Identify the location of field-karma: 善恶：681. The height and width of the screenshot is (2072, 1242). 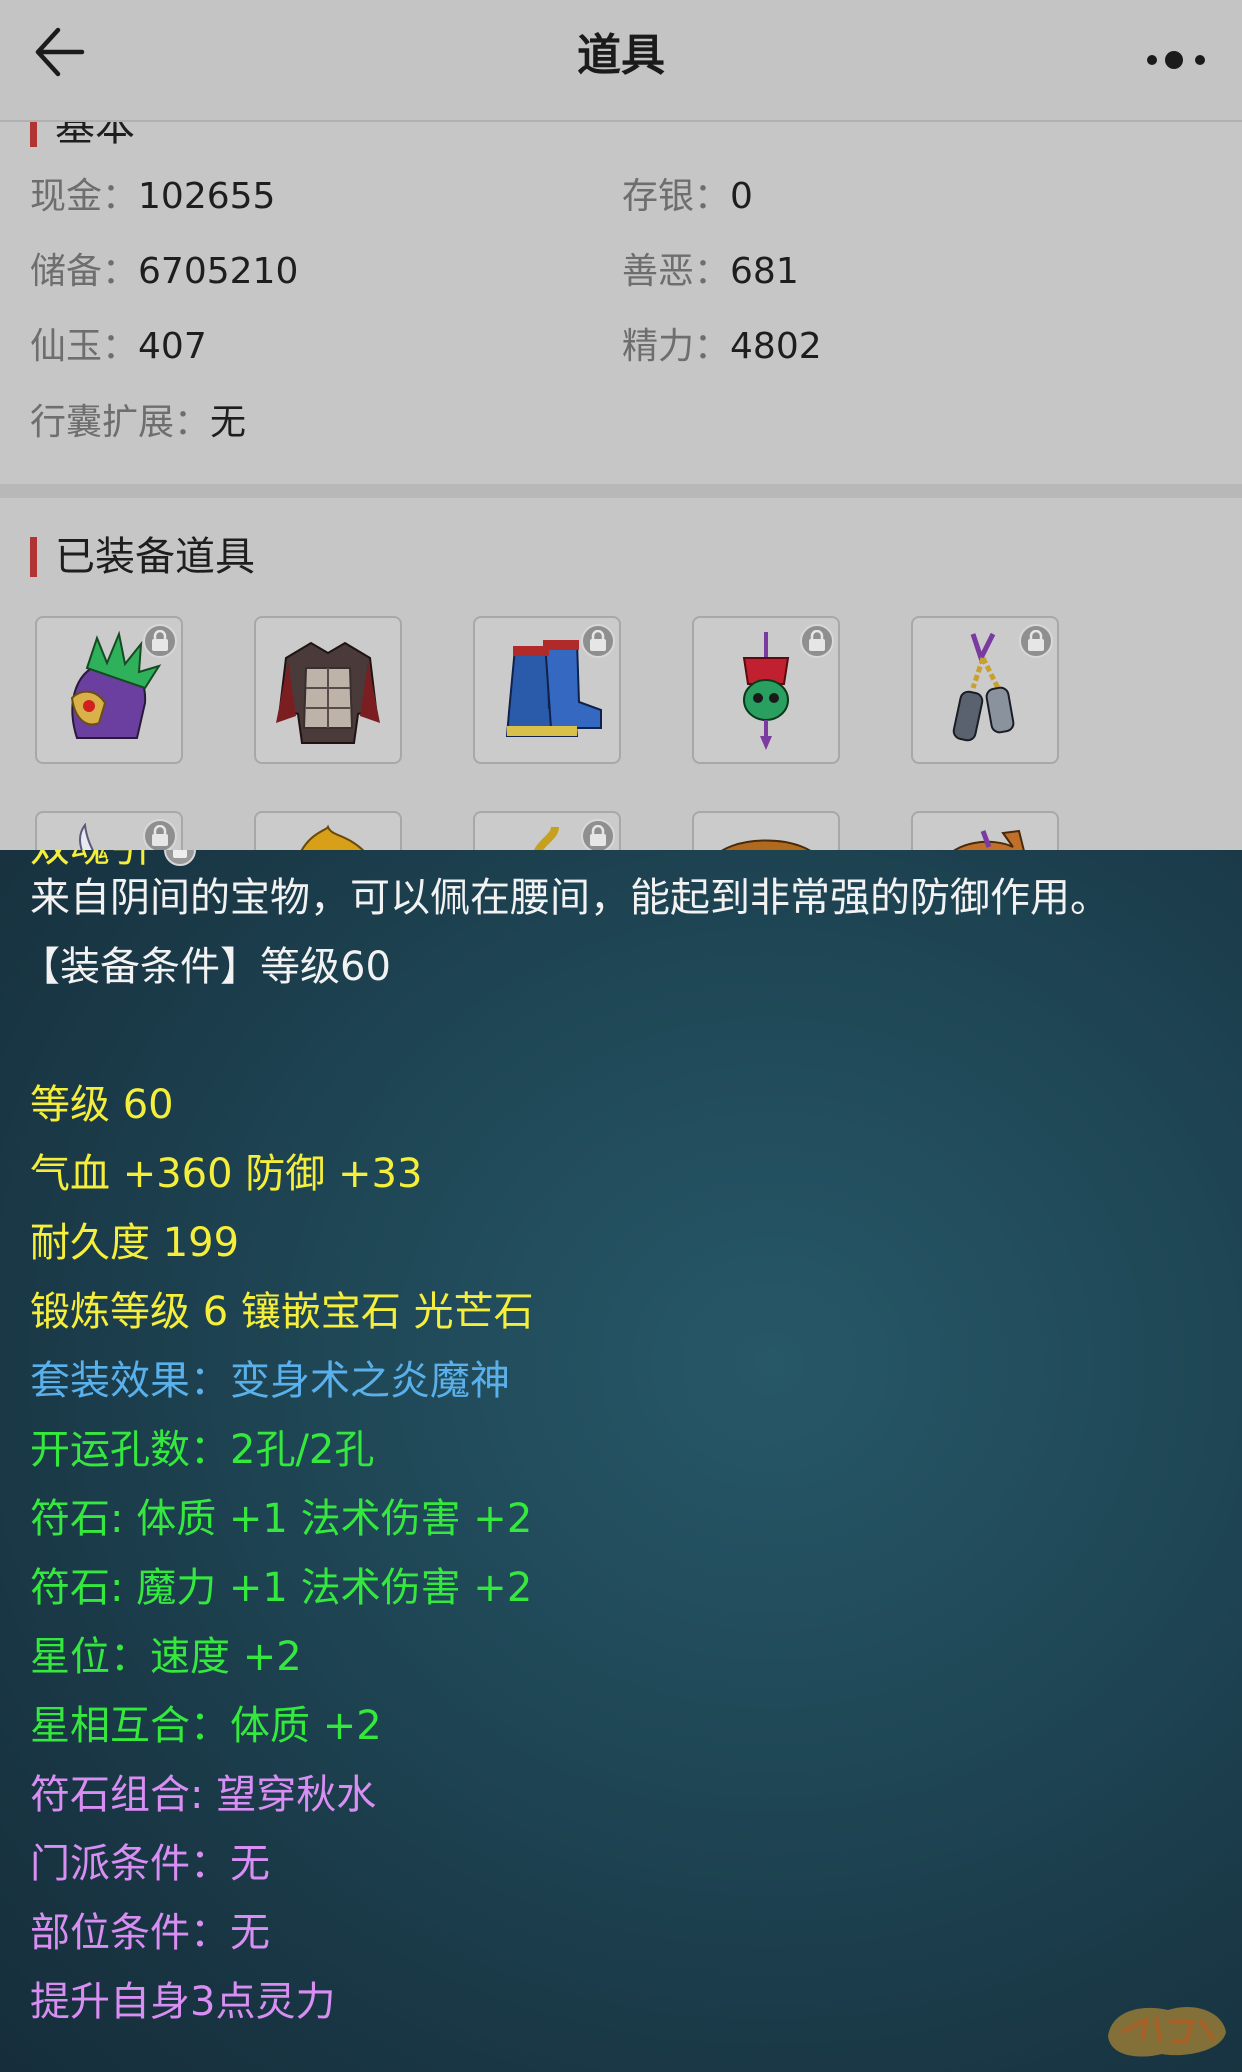
(710, 272).